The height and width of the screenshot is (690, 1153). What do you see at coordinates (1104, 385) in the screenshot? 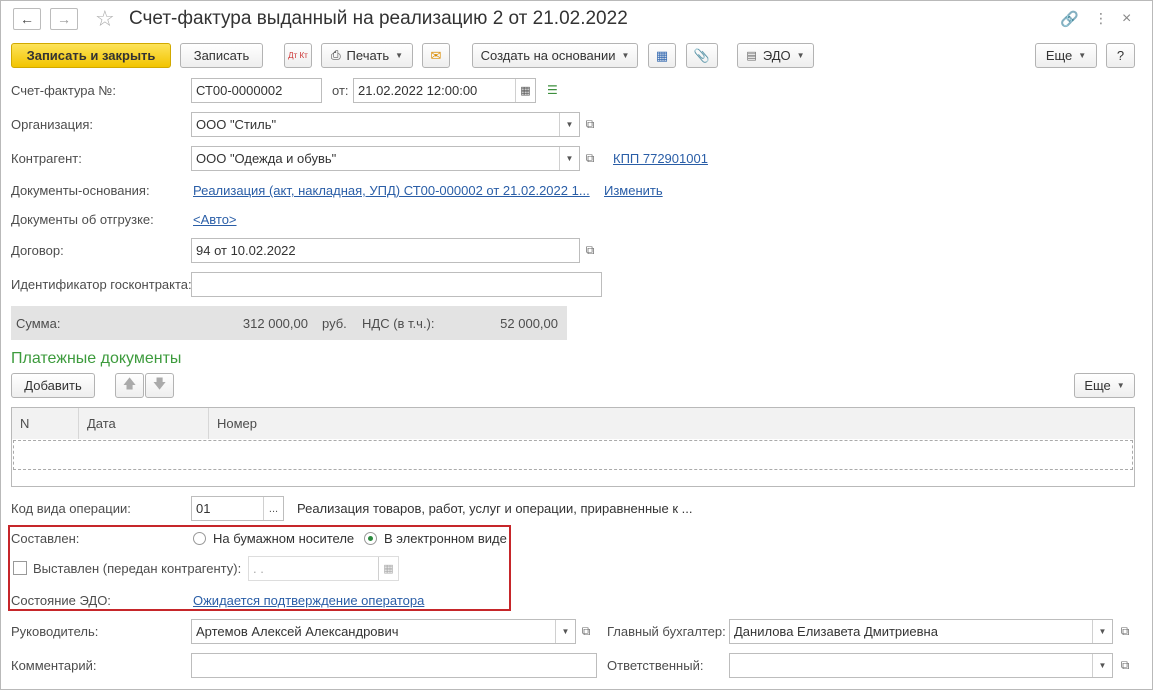
I see `payments-more-button: Еще ▼` at bounding box center [1104, 385].